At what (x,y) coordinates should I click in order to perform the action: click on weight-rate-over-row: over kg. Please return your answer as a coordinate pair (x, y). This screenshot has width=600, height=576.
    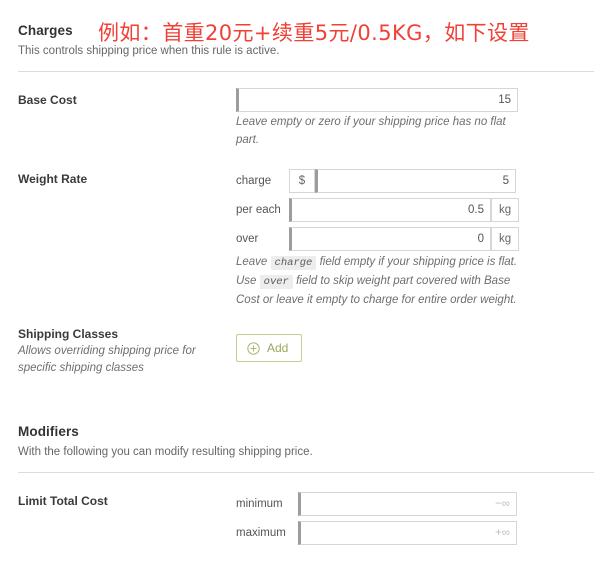
    Looking at the image, I should click on (378, 239).